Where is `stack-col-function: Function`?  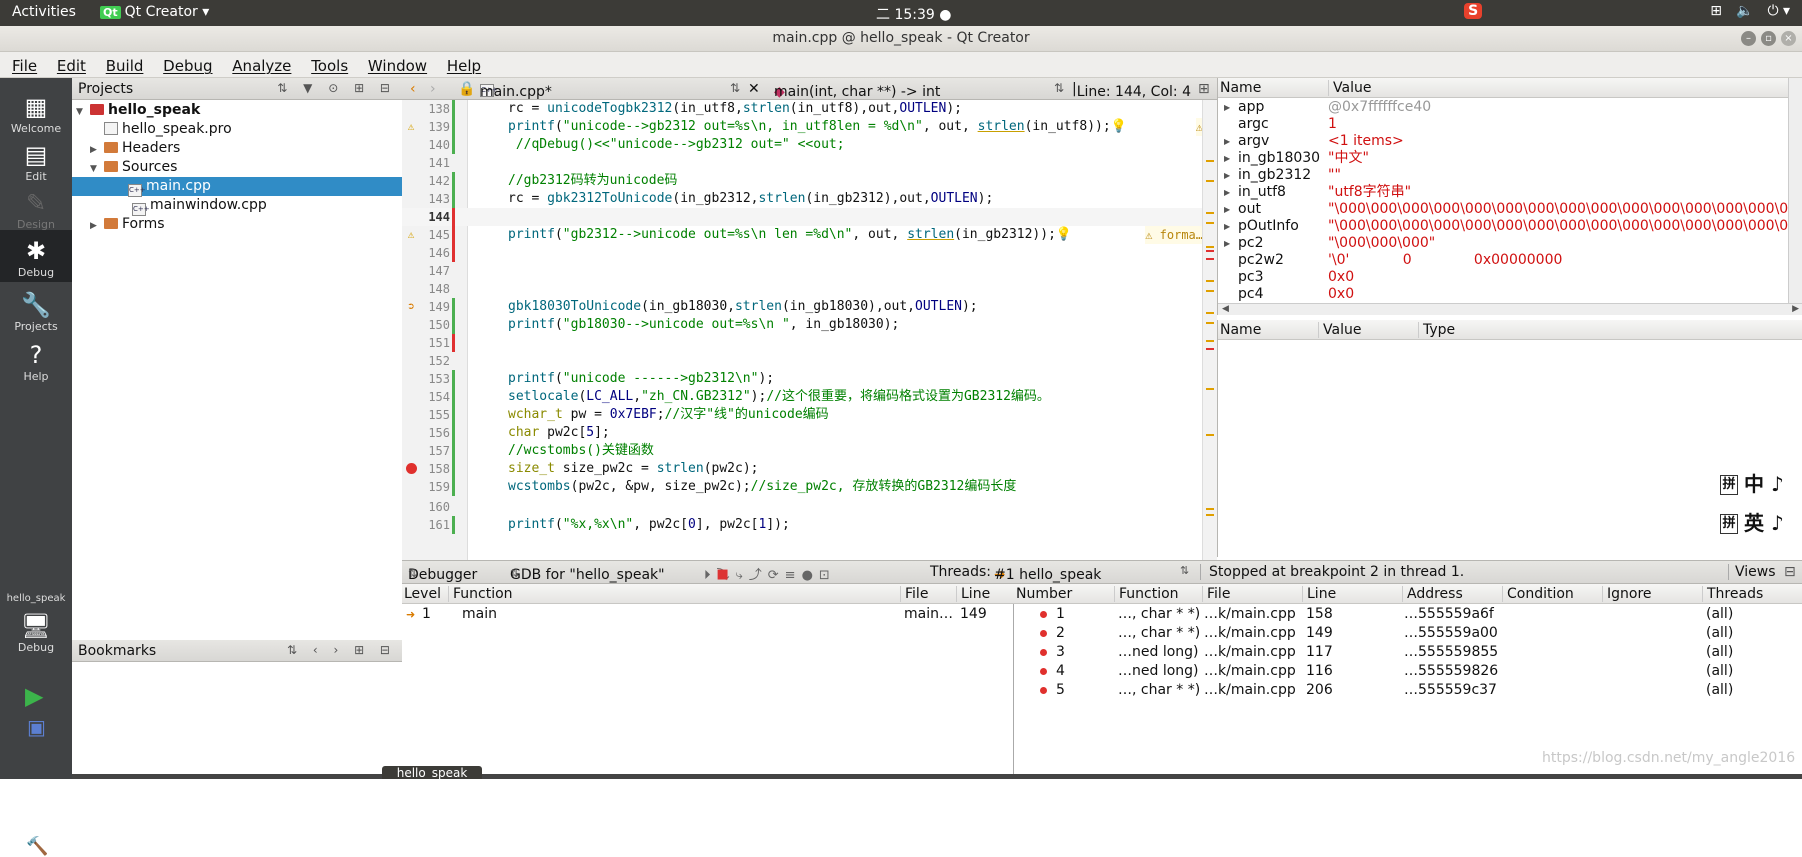
stack-col-function: Function is located at coordinates (480, 594).